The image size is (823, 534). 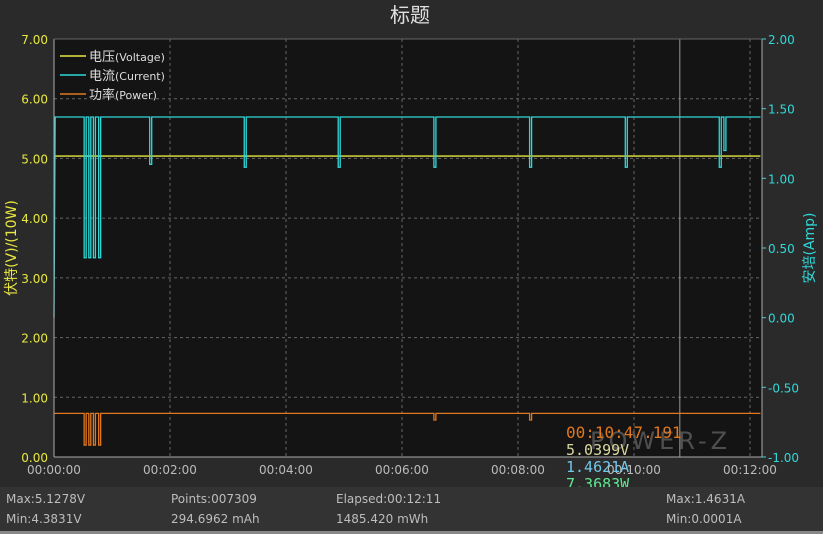 I want to click on legend-entry: 电压(Voltage), so click(x=127, y=57).